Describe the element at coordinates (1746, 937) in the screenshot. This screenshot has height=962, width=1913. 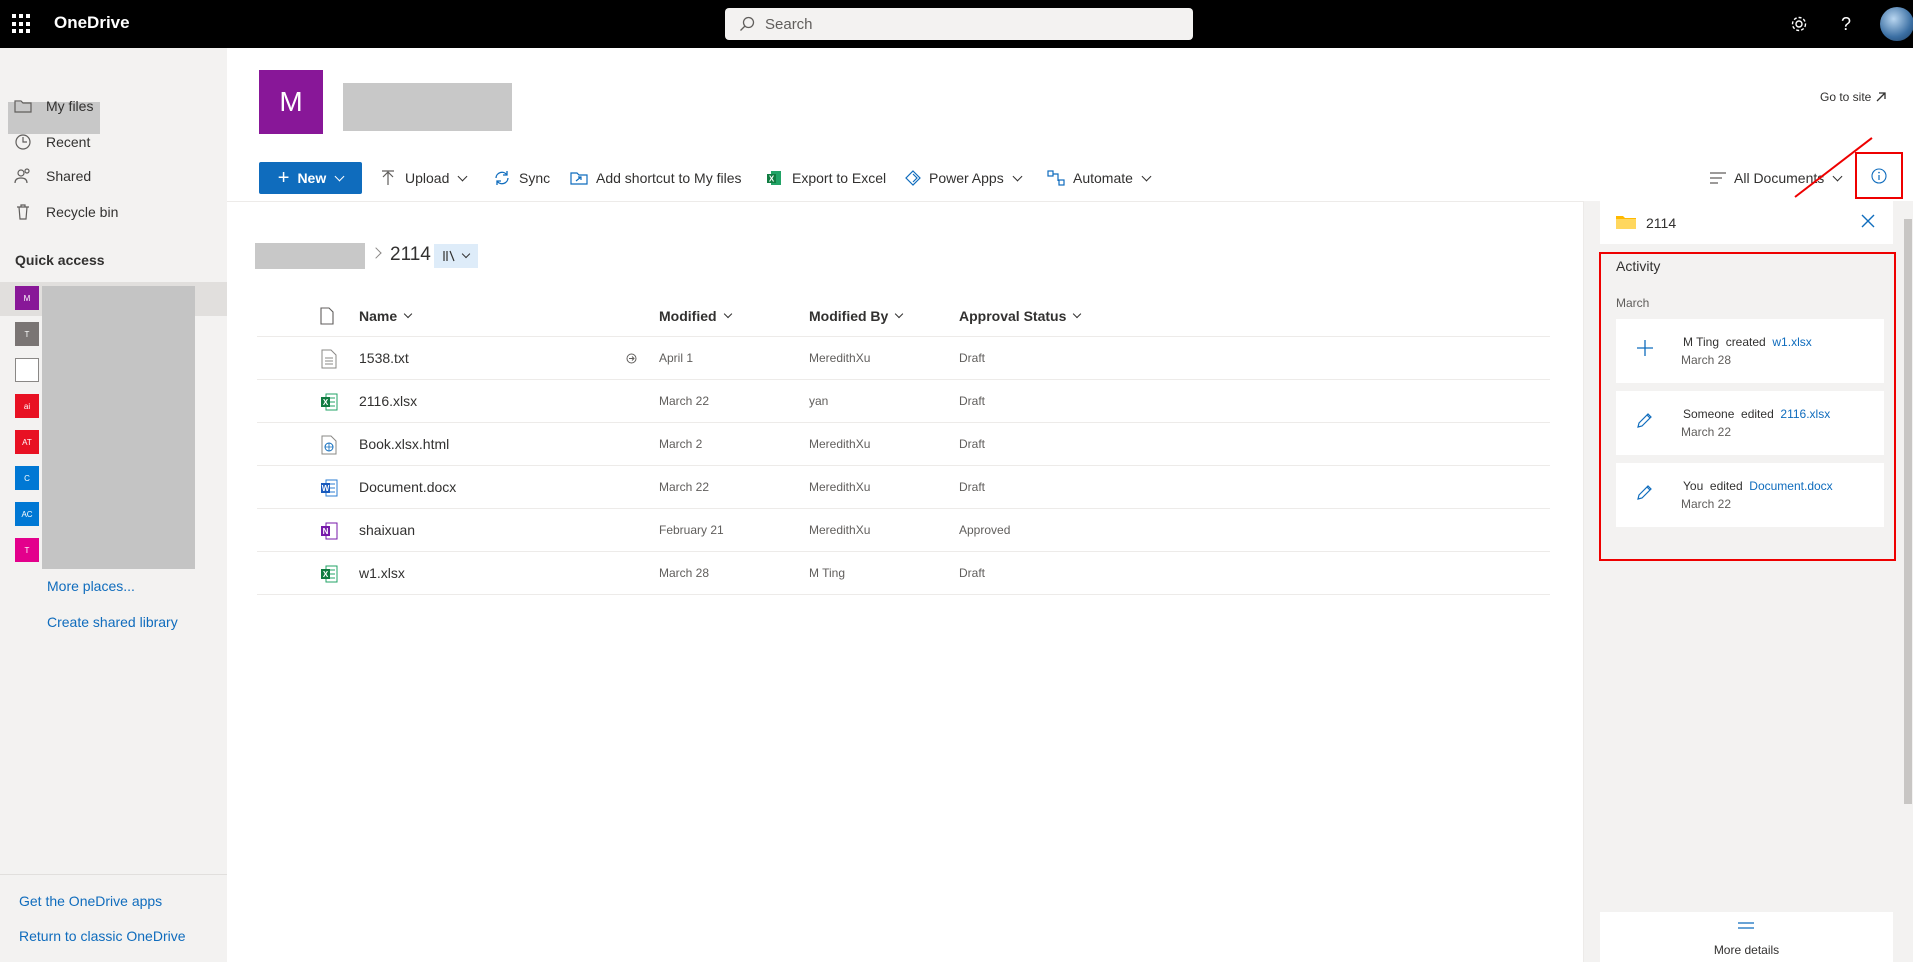
I see `more-details-button: More details` at that location.